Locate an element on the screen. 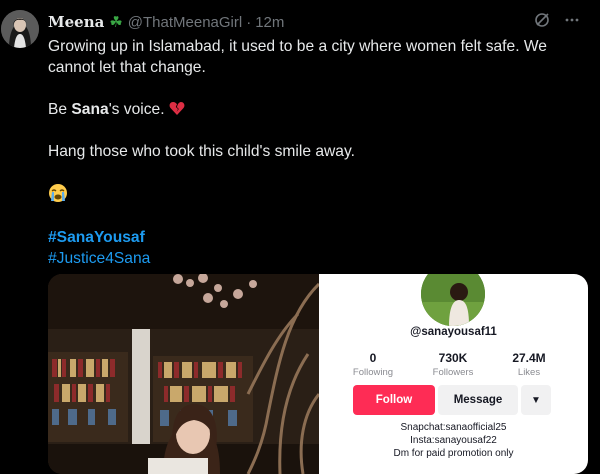 The image size is (600, 474). broken-heart-icon is located at coordinates (177, 109).